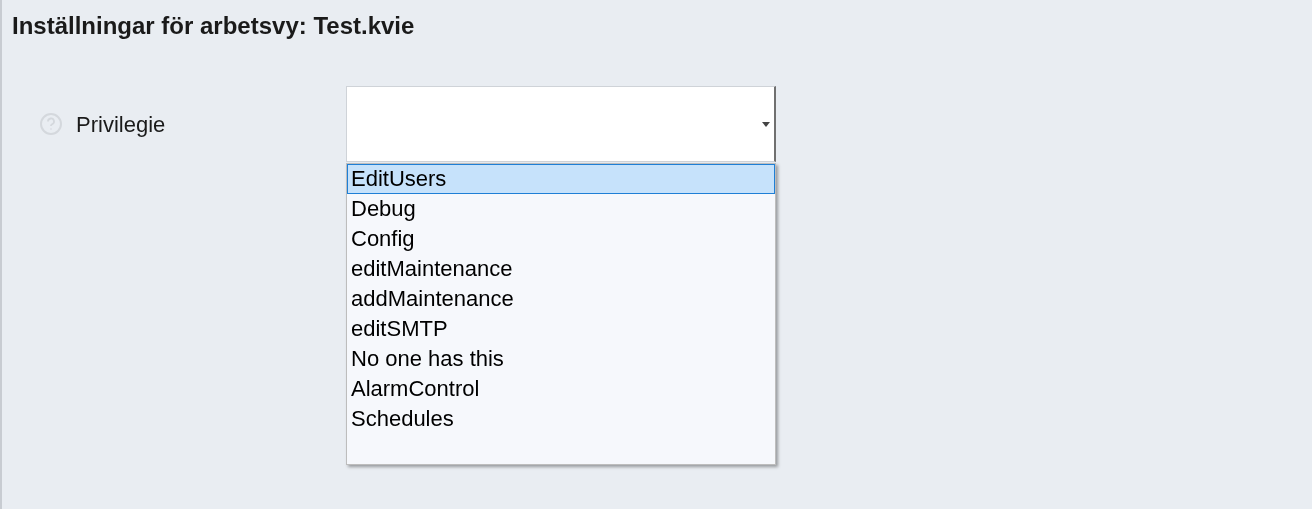 This screenshot has height=509, width=1312. What do you see at coordinates (561, 209) in the screenshot?
I see `dropdown-option: Debug` at bounding box center [561, 209].